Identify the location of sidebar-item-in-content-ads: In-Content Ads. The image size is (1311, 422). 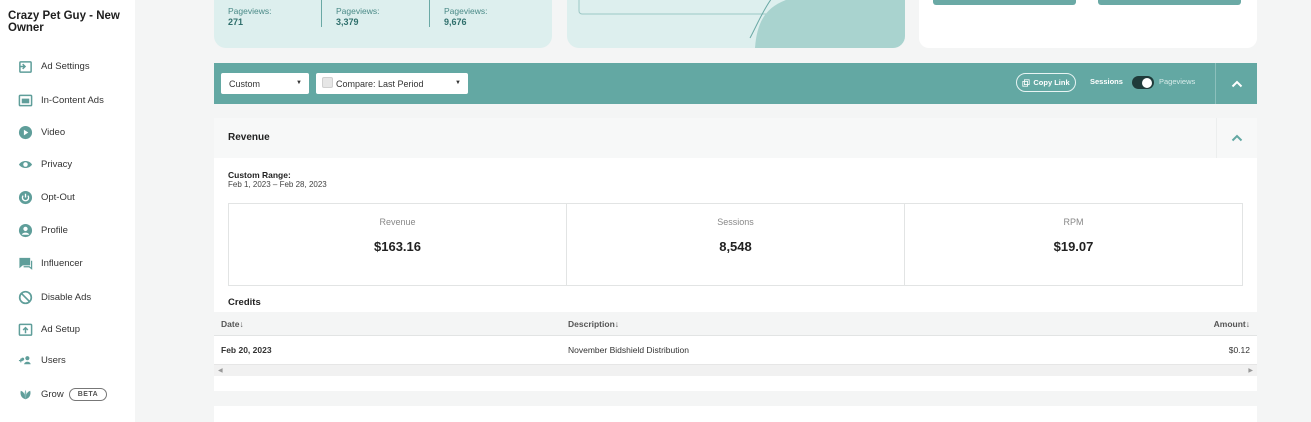
(74, 100).